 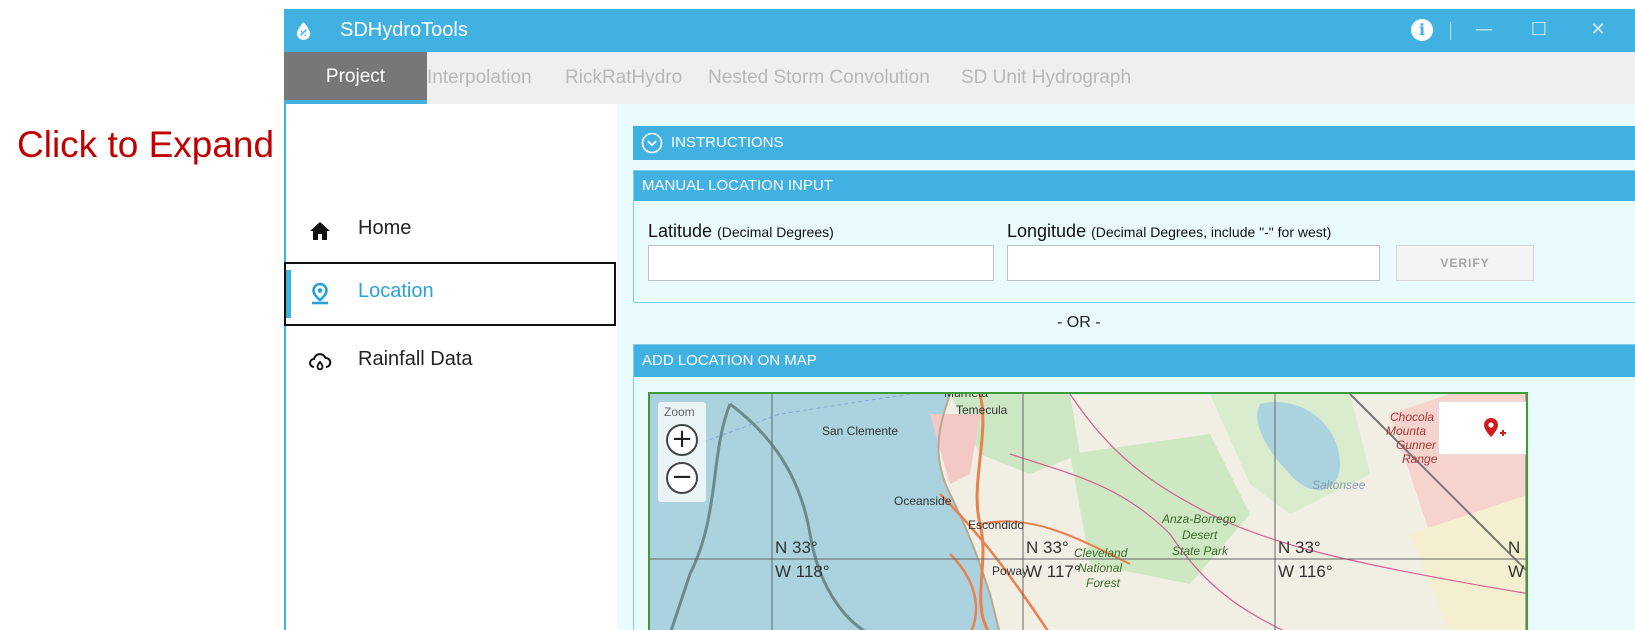 I want to click on selected-indicator, so click(x=288, y=294).